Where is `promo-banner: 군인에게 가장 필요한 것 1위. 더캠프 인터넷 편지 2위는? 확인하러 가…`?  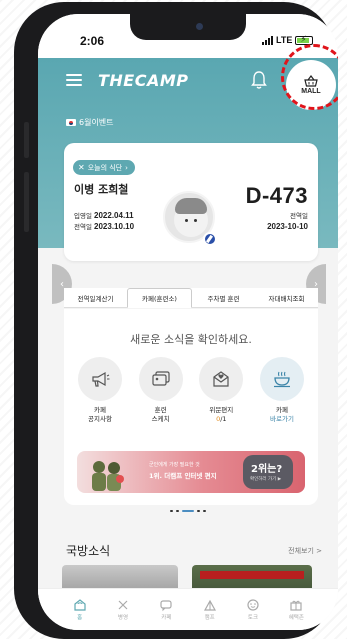 promo-banner: 군인에게 가장 필요한 것 1위. 더캠프 인터넷 편지 2위는? 확인하러 가… is located at coordinates (191, 472).